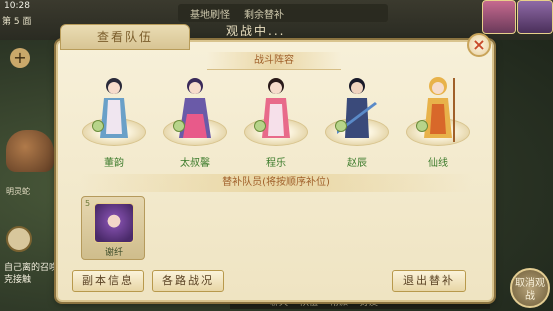 This screenshot has height=311, width=553. What do you see at coordinates (210, 15) in the screenshot?
I see `top-bar-item: 基地刷怪` at bounding box center [210, 15].